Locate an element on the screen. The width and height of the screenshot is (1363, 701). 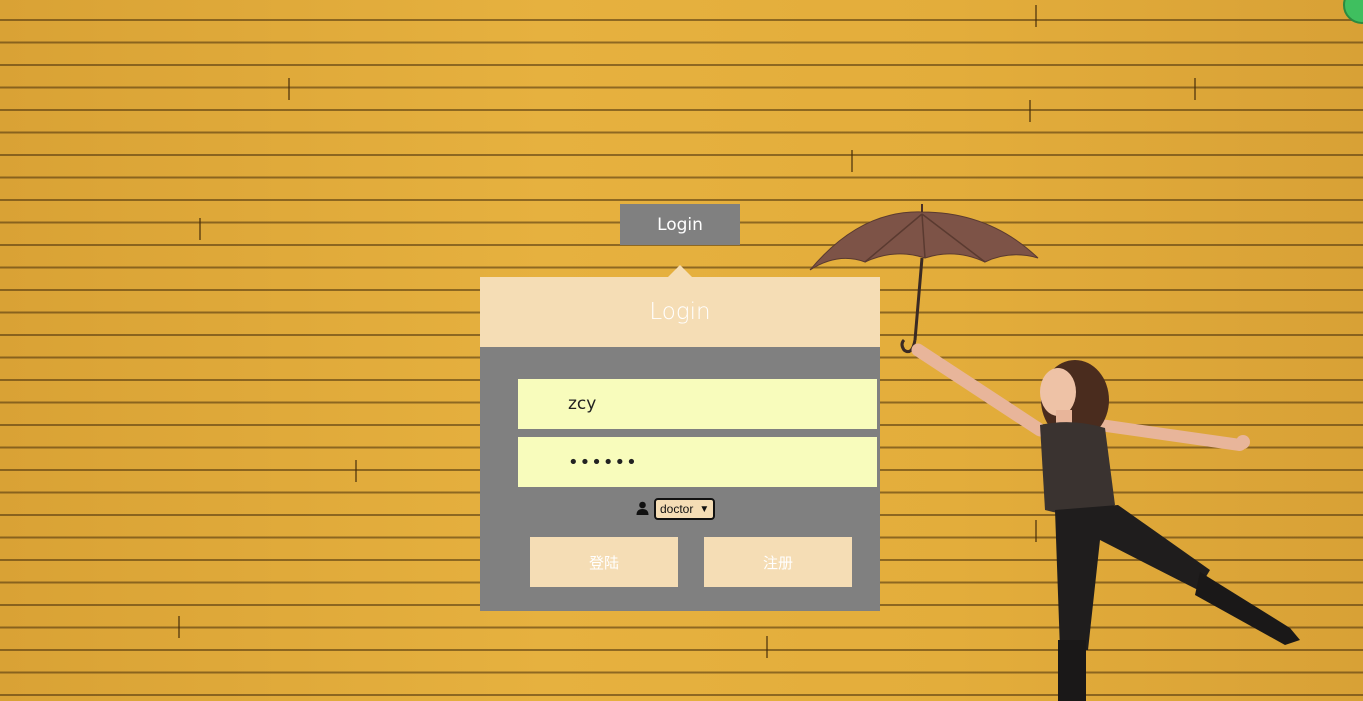
panel-header: Login is located at coordinates (680, 312).